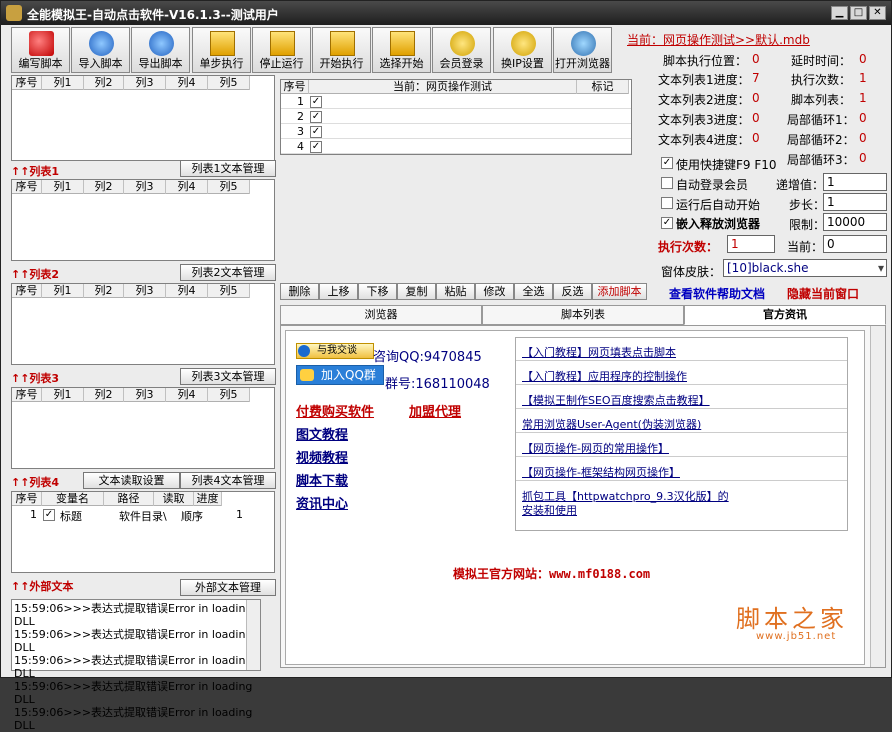 This screenshot has height=732, width=892. Describe the element at coordinates (877, 13) in the screenshot. I see `close-button: ✕` at that location.